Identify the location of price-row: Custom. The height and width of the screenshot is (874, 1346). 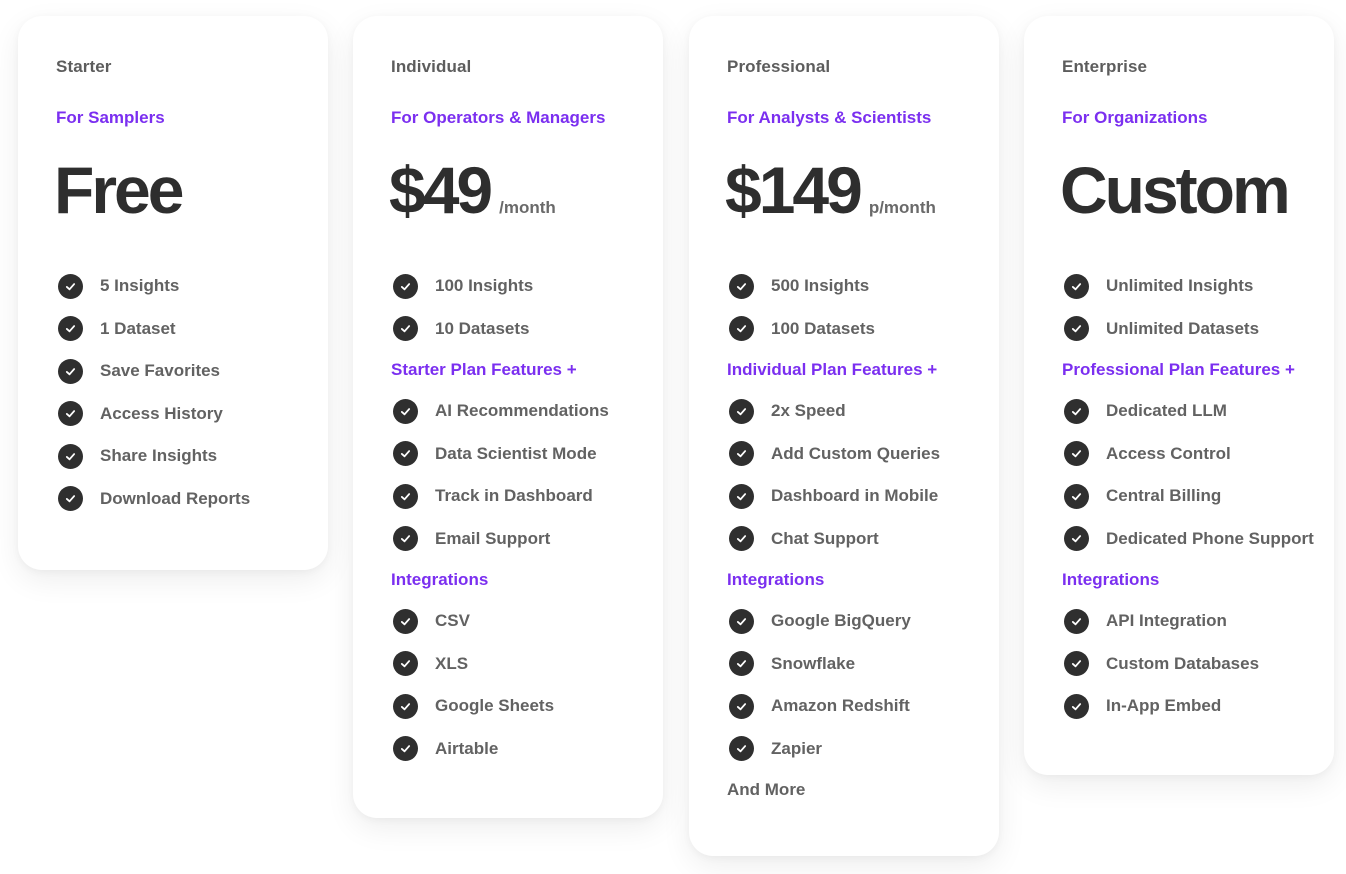
(1175, 190).